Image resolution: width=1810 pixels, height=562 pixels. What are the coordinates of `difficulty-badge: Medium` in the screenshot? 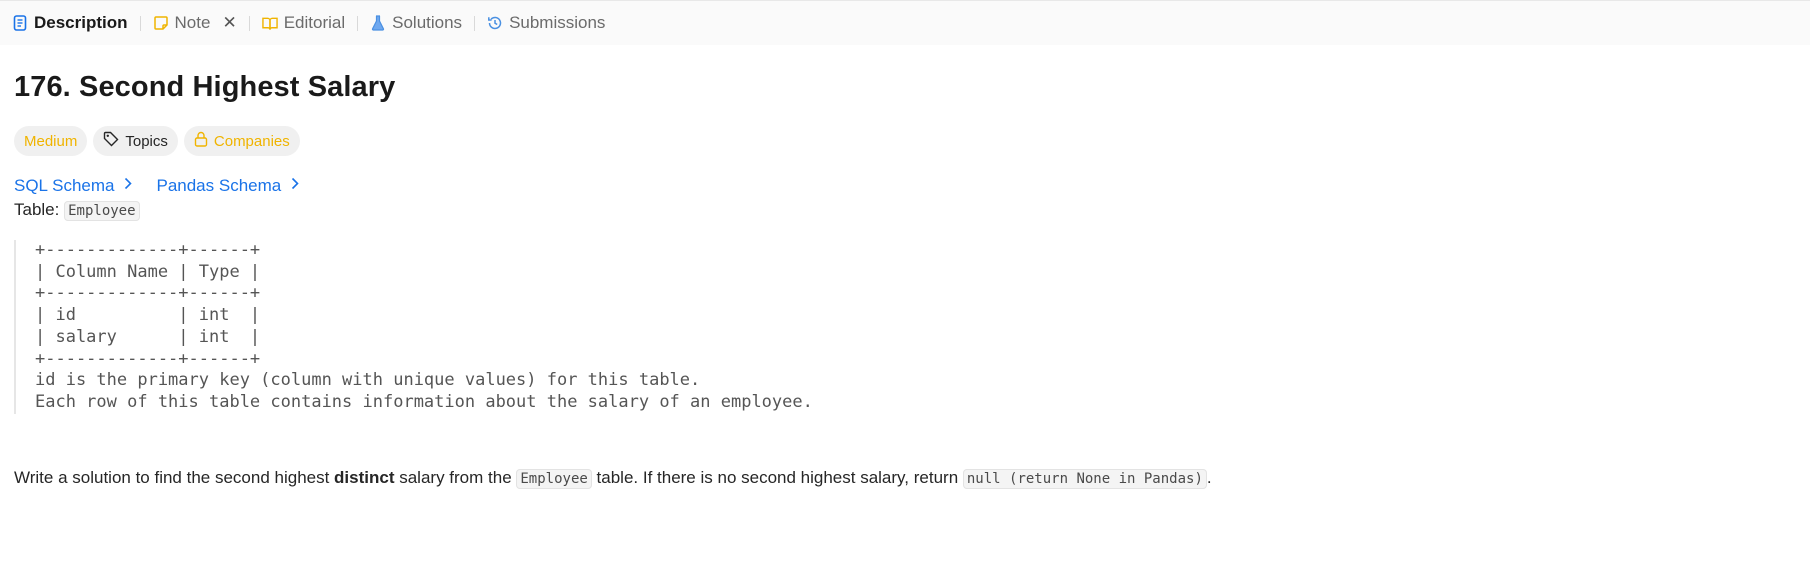 It's located at (51, 141).